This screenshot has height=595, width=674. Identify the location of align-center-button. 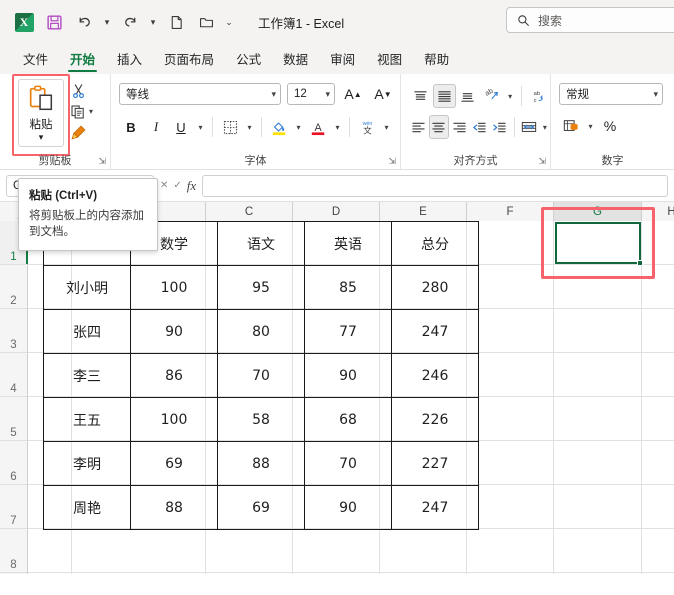
(439, 127).